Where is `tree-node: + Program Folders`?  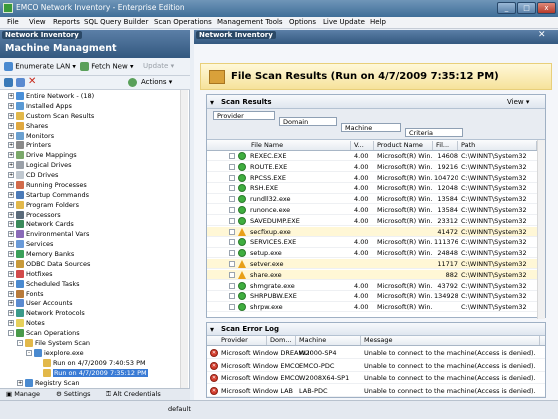 tree-node: + Program Folders is located at coordinates (43, 205).